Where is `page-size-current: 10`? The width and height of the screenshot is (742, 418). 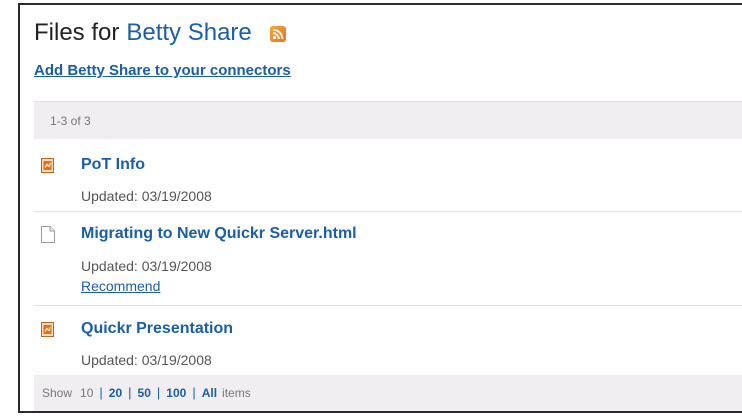 page-size-current: 10 is located at coordinates (87, 393).